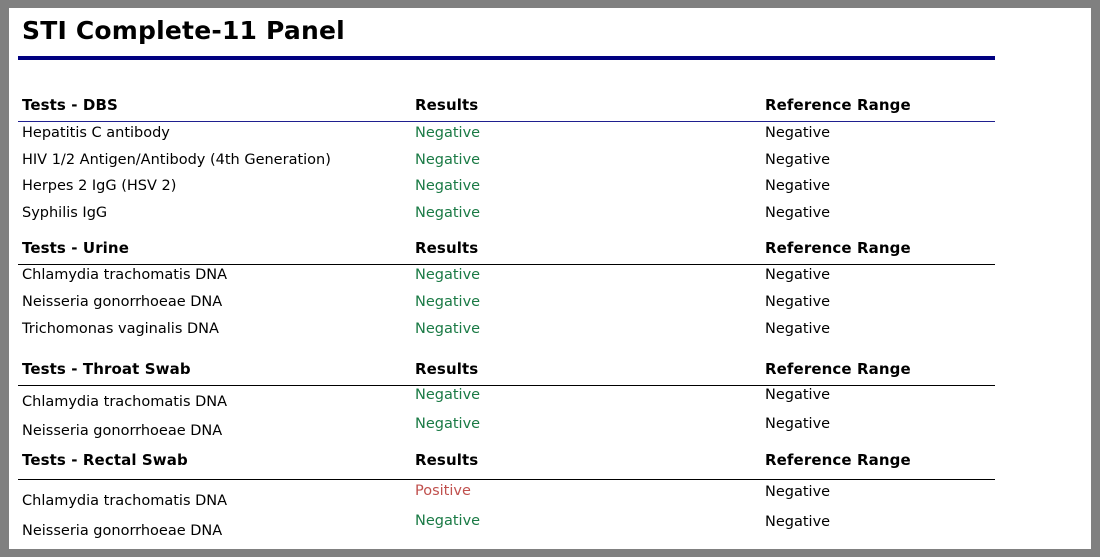 The width and height of the screenshot is (1100, 557). I want to click on test-name: Hepatitis C antibody, so click(96, 133).